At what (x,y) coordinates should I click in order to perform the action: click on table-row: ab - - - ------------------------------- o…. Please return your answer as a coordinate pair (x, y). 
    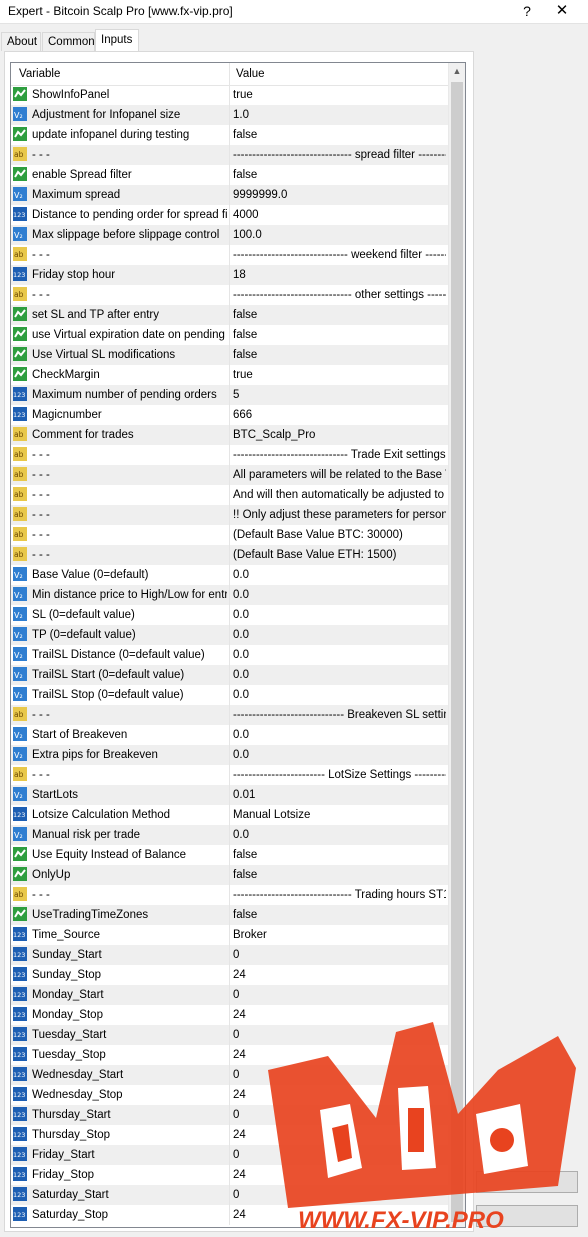
    Looking at the image, I should click on (229, 295).